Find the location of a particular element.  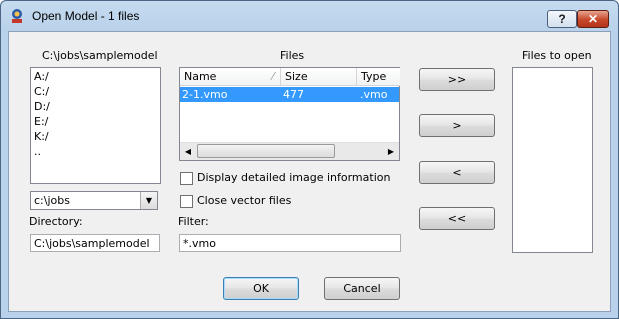

close-button: ✕ is located at coordinates (593, 19).